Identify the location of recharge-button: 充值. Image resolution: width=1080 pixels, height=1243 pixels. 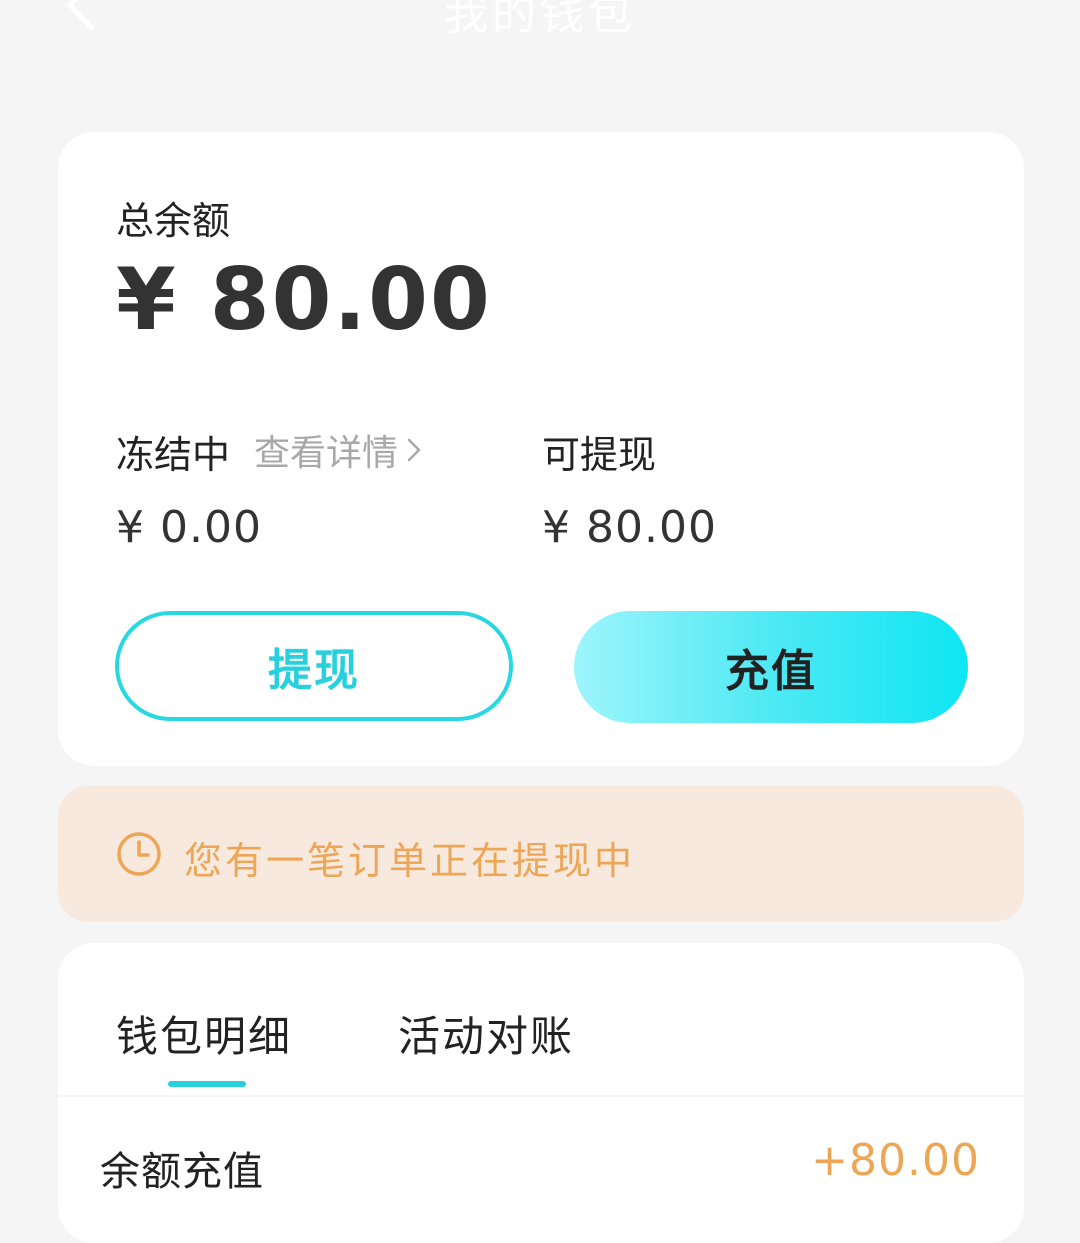
(771, 667).